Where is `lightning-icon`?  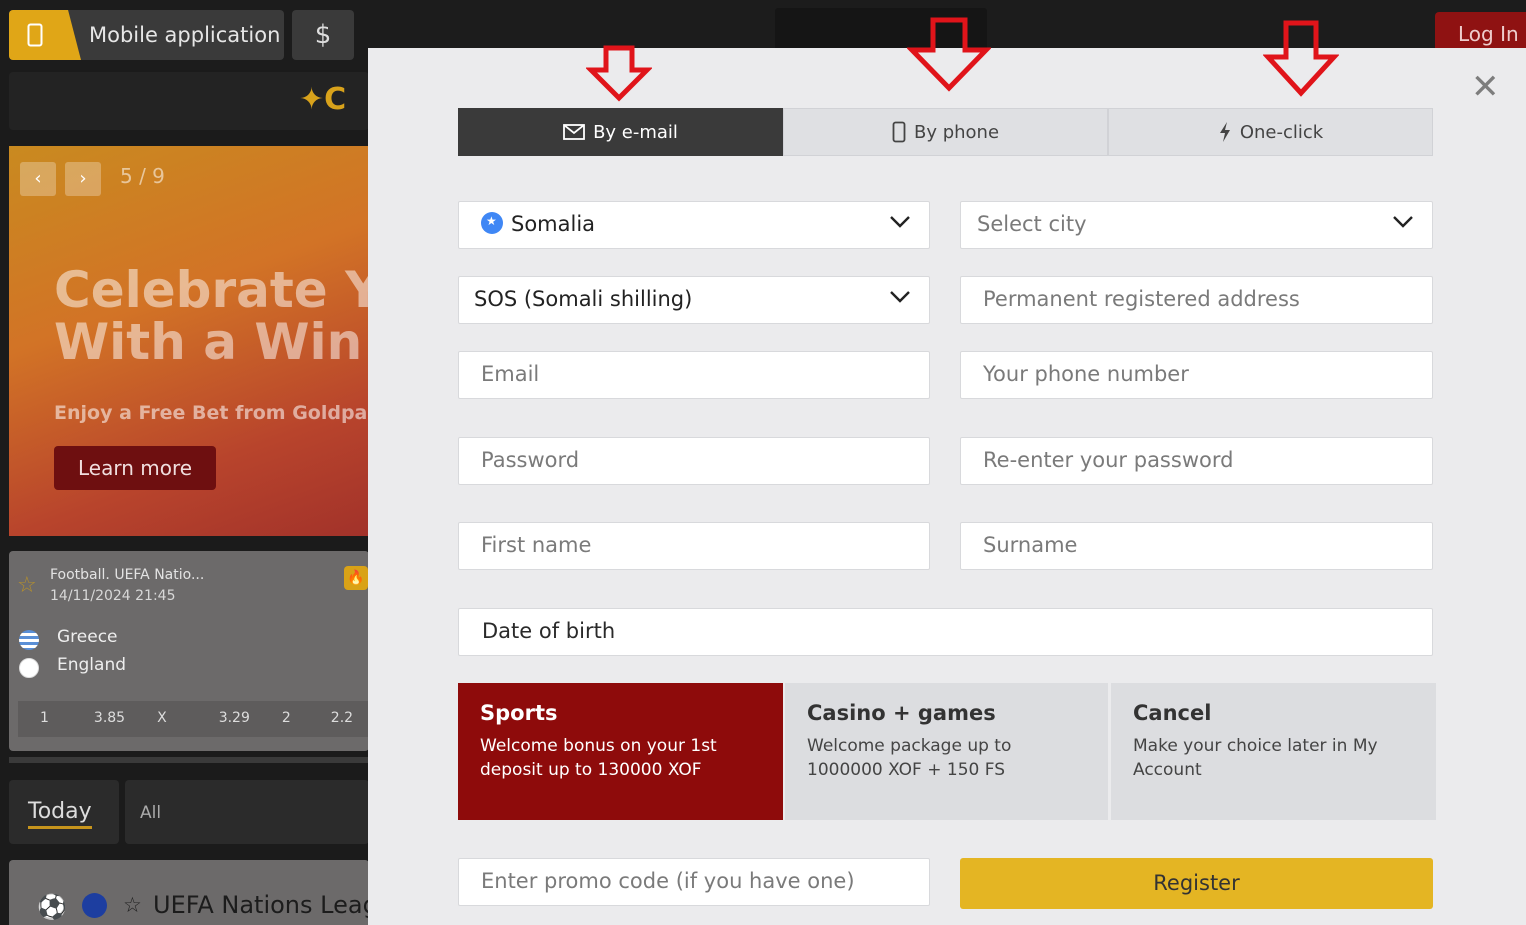
lightning-icon is located at coordinates (1224, 132).